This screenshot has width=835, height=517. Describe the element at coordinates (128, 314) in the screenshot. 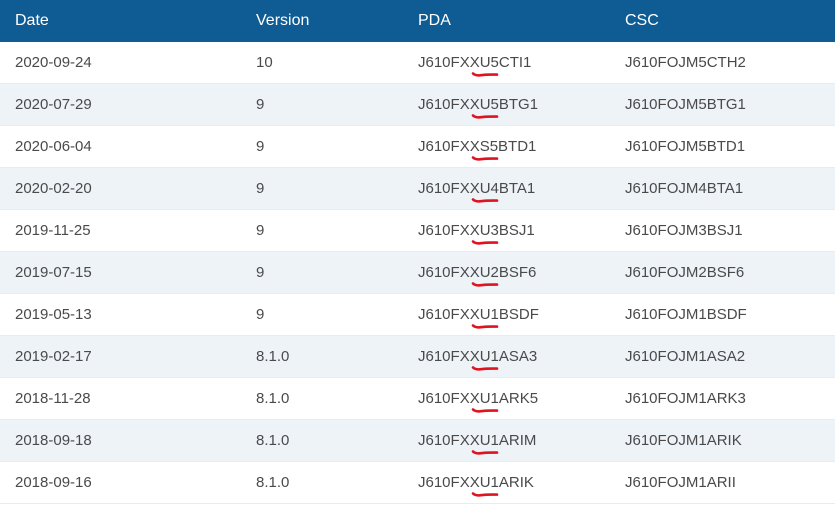

I see `cell-date: 2019-05-13` at that location.